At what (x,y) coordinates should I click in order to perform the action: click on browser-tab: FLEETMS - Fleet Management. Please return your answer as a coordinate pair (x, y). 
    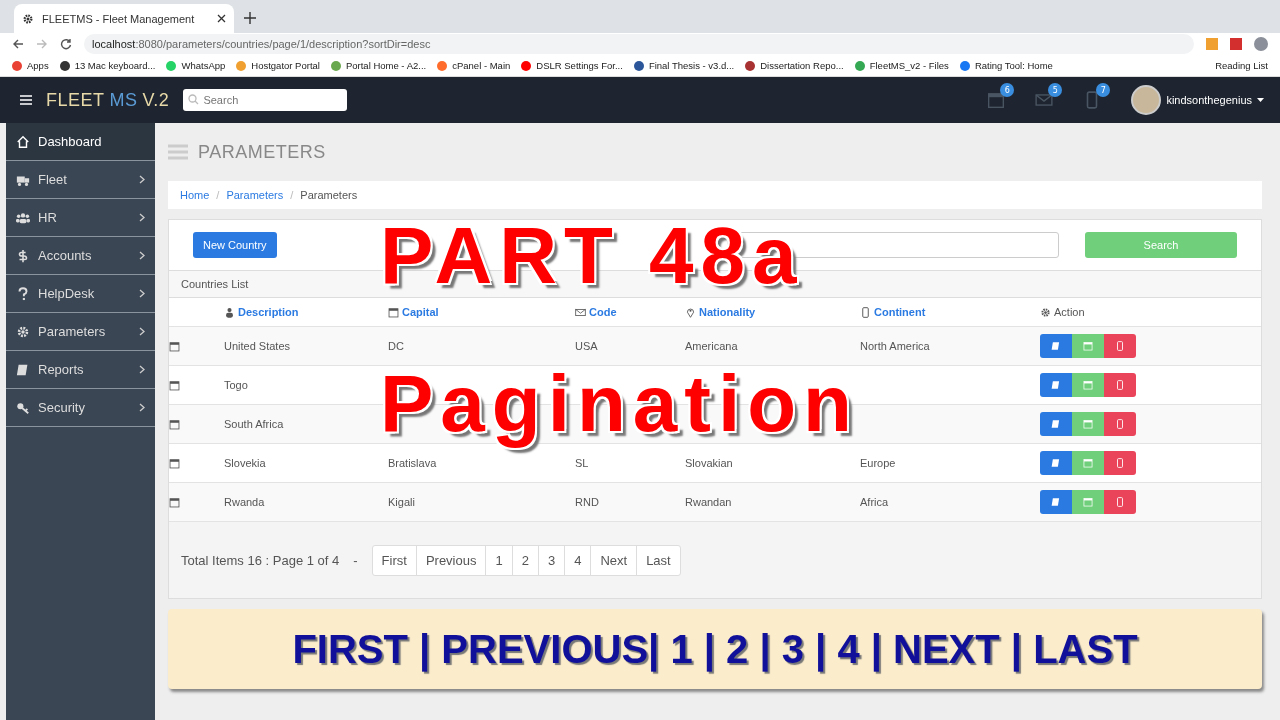
    Looking at the image, I should click on (124, 18).